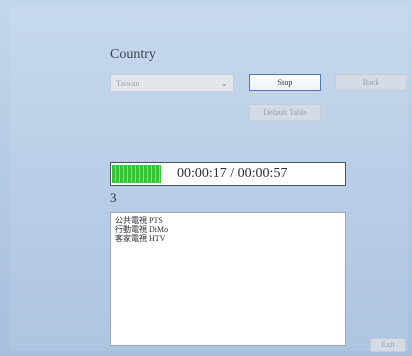 This screenshot has width=412, height=356. I want to click on exit-button: Exit, so click(388, 345).